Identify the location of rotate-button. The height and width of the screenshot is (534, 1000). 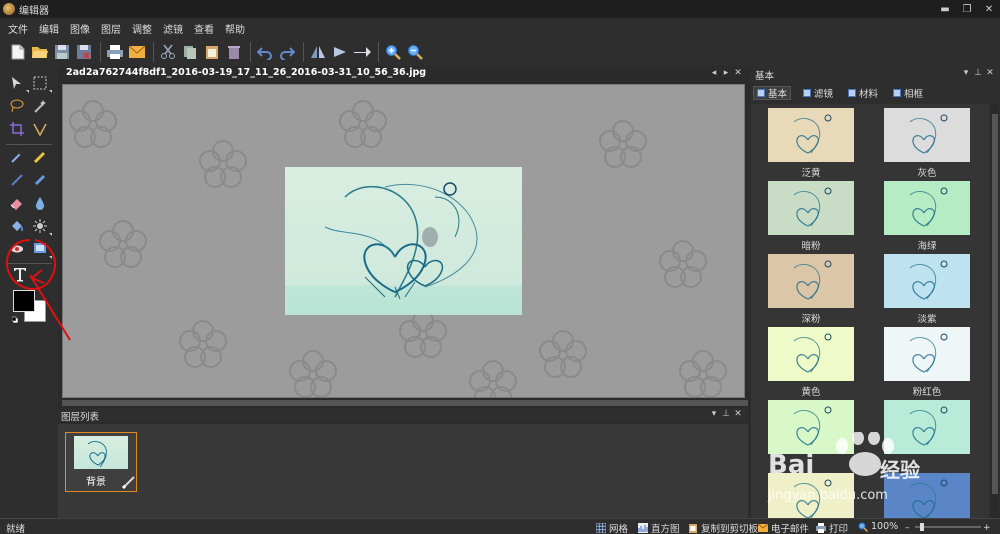
(340, 52).